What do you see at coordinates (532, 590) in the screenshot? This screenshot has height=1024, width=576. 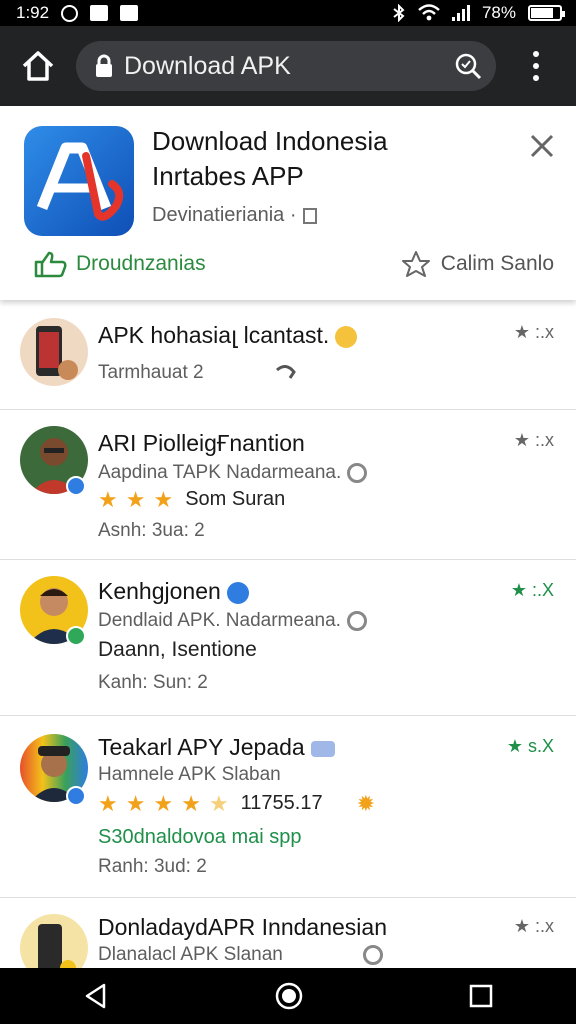 I see `item-rating: ★ :.X` at bounding box center [532, 590].